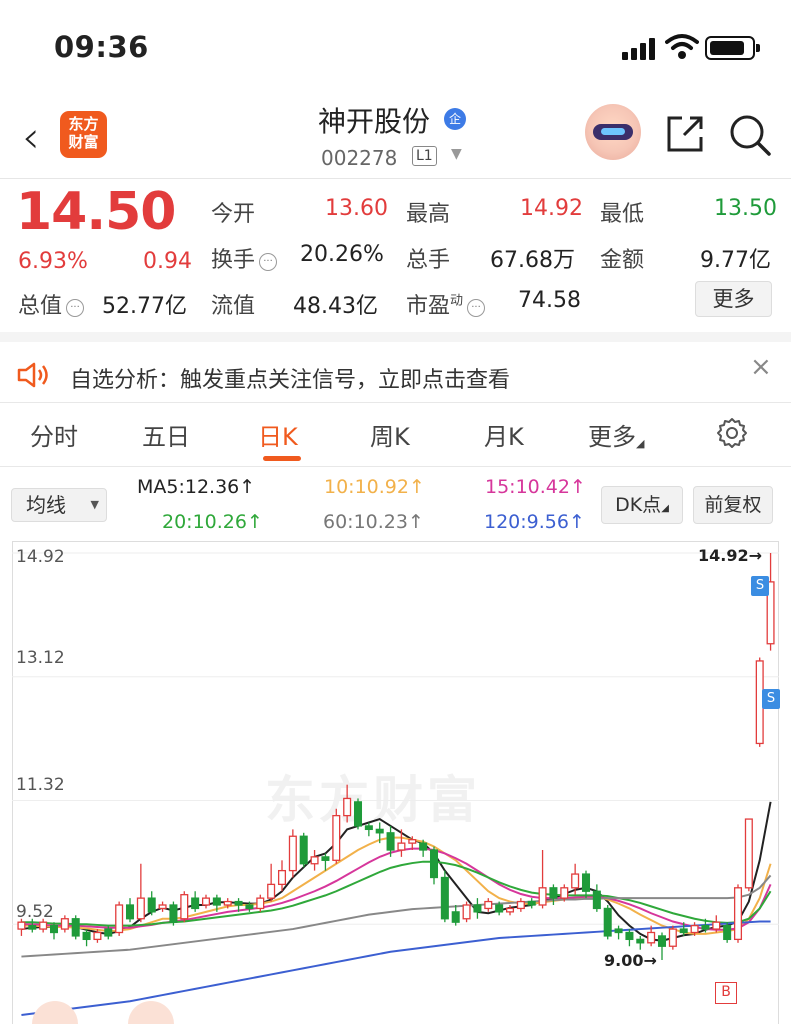 This screenshot has height=1024, width=791. I want to click on buy-signal-badge: B, so click(726, 993).